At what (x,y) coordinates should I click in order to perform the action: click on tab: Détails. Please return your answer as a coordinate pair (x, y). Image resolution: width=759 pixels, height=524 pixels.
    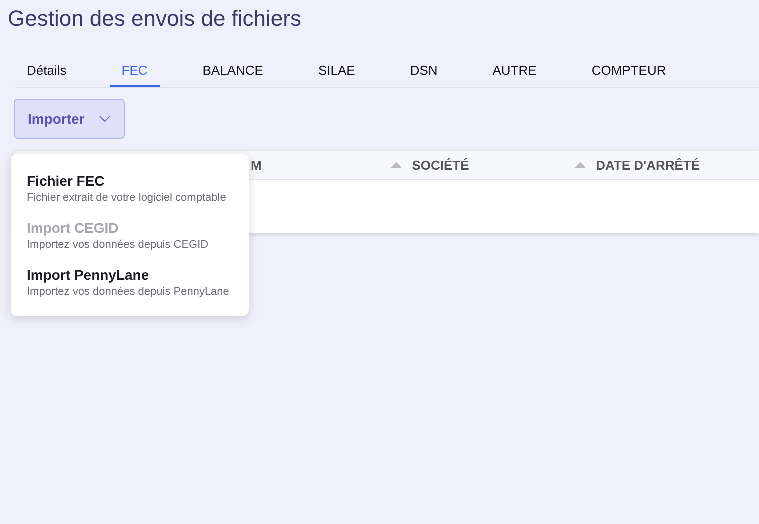
    Looking at the image, I should click on (47, 70).